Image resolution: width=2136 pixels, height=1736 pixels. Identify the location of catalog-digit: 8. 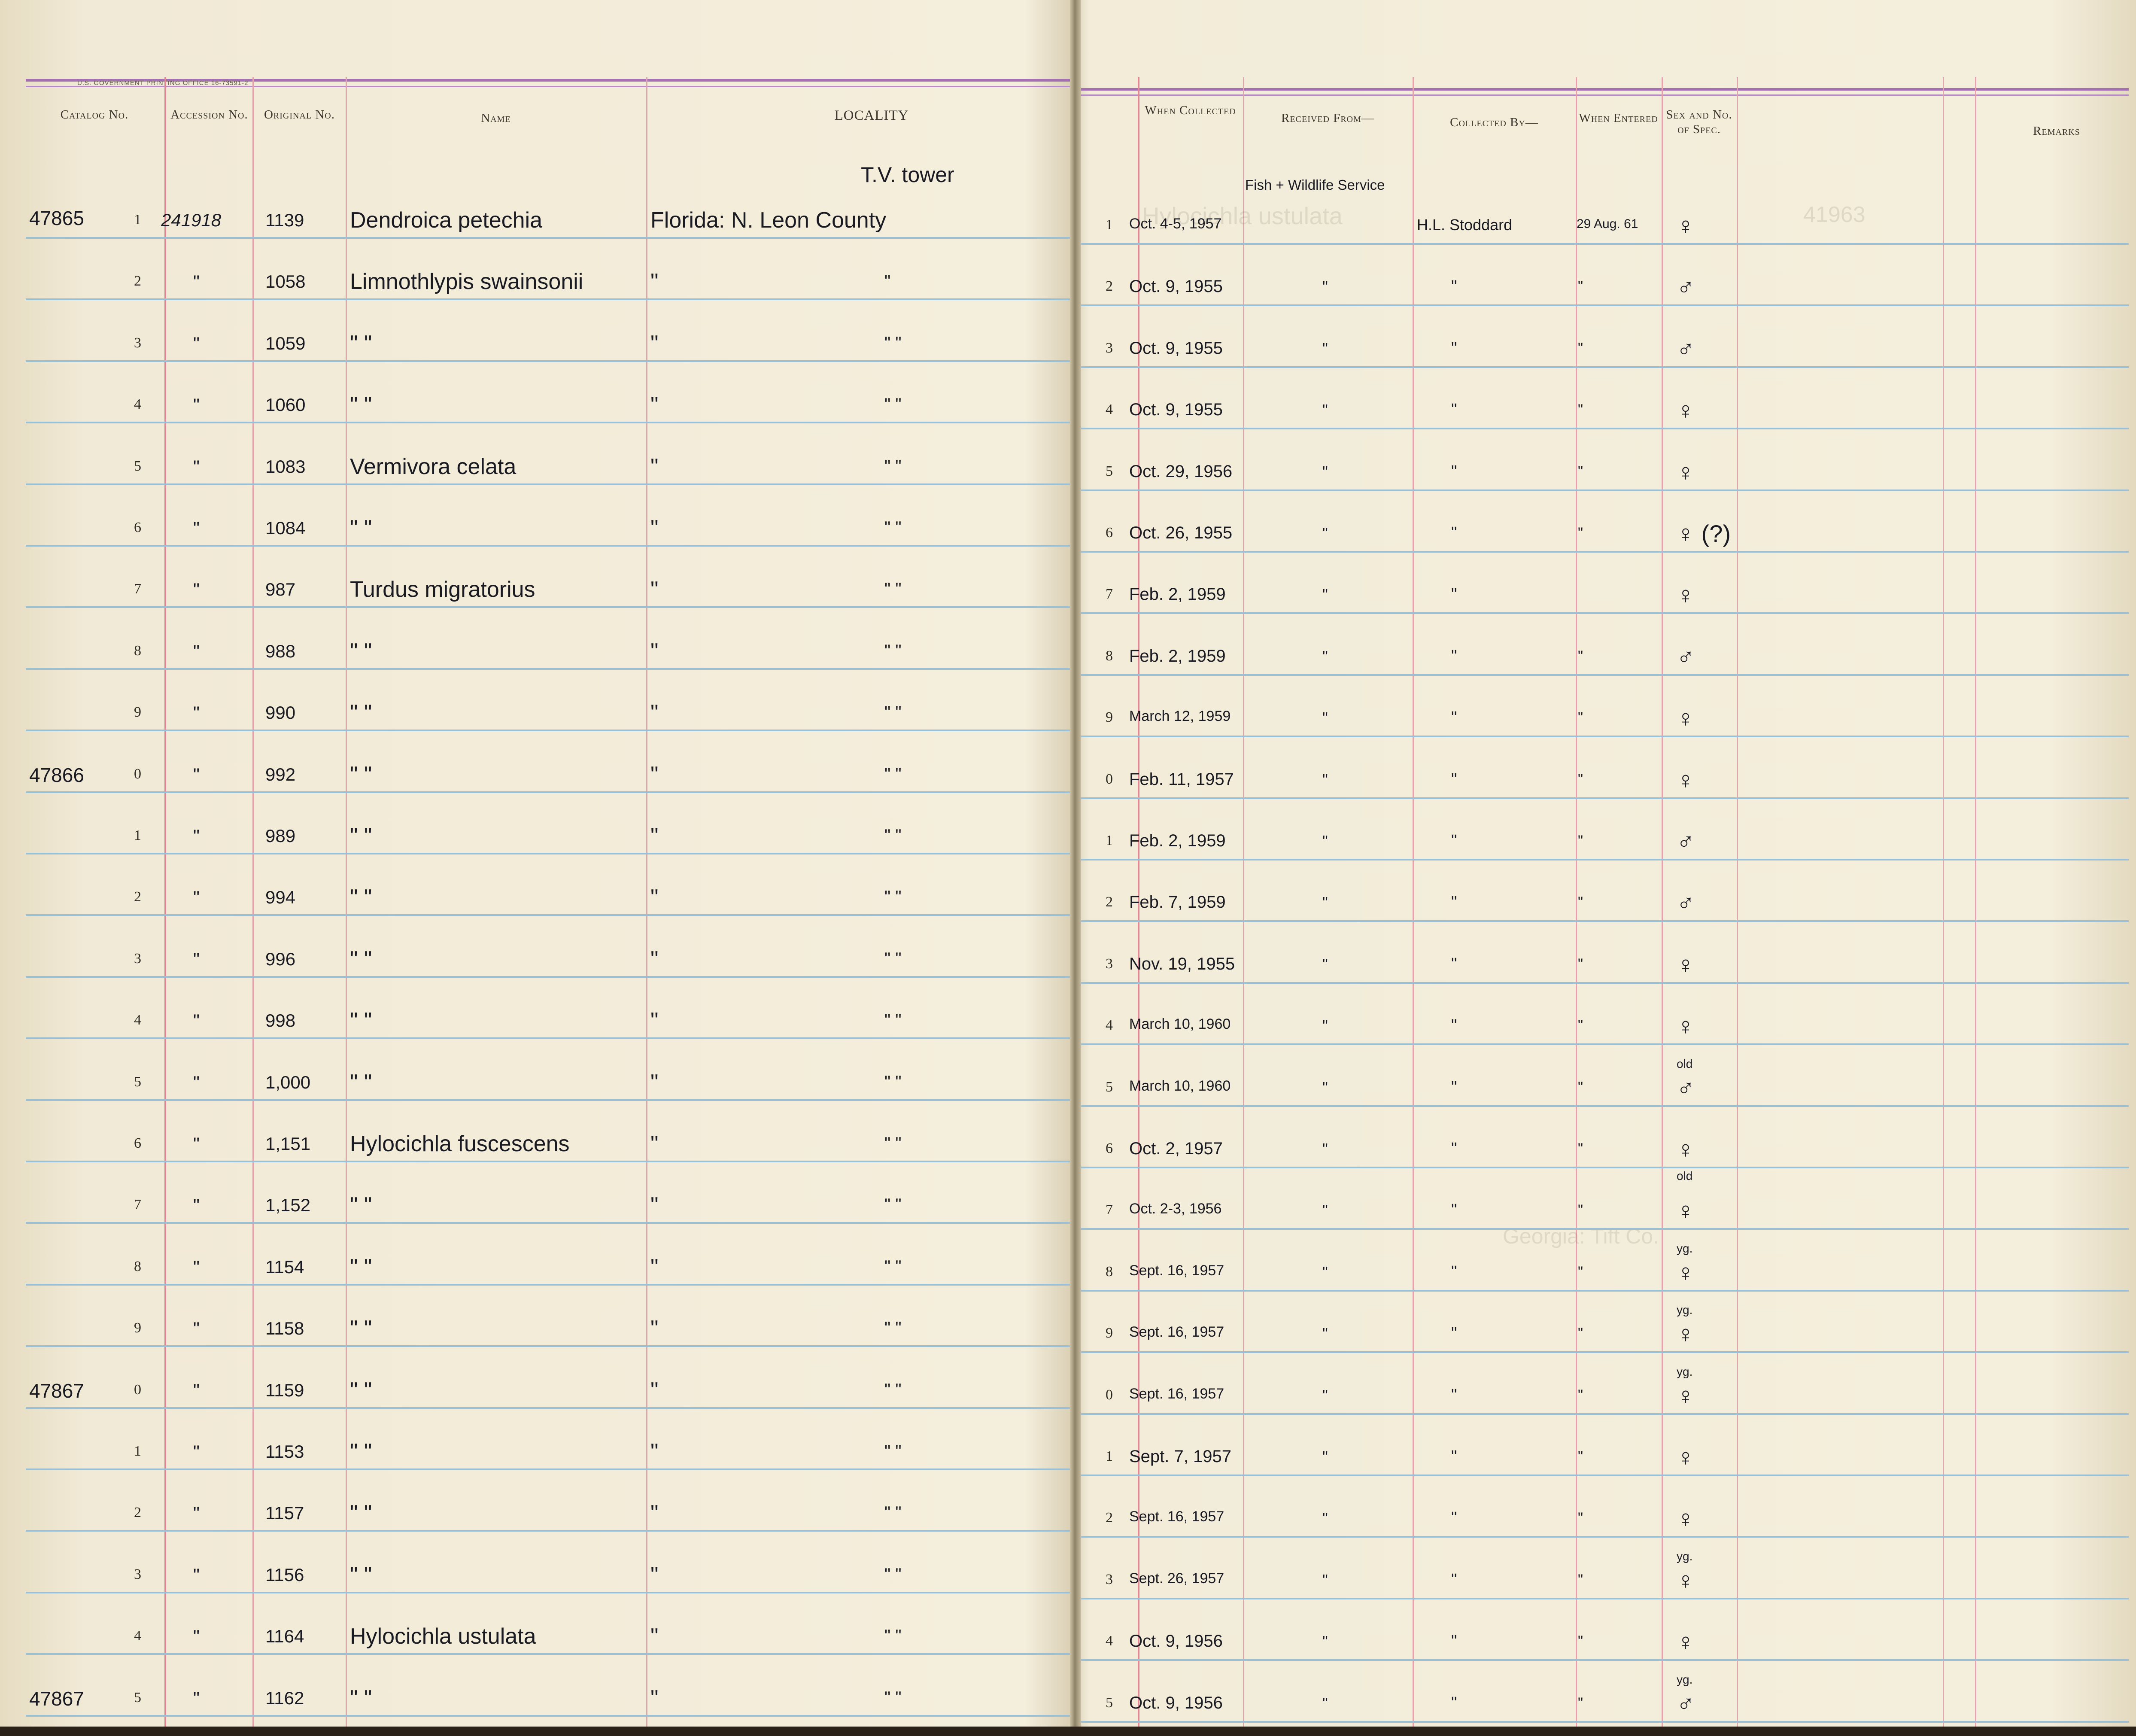
(137, 651).